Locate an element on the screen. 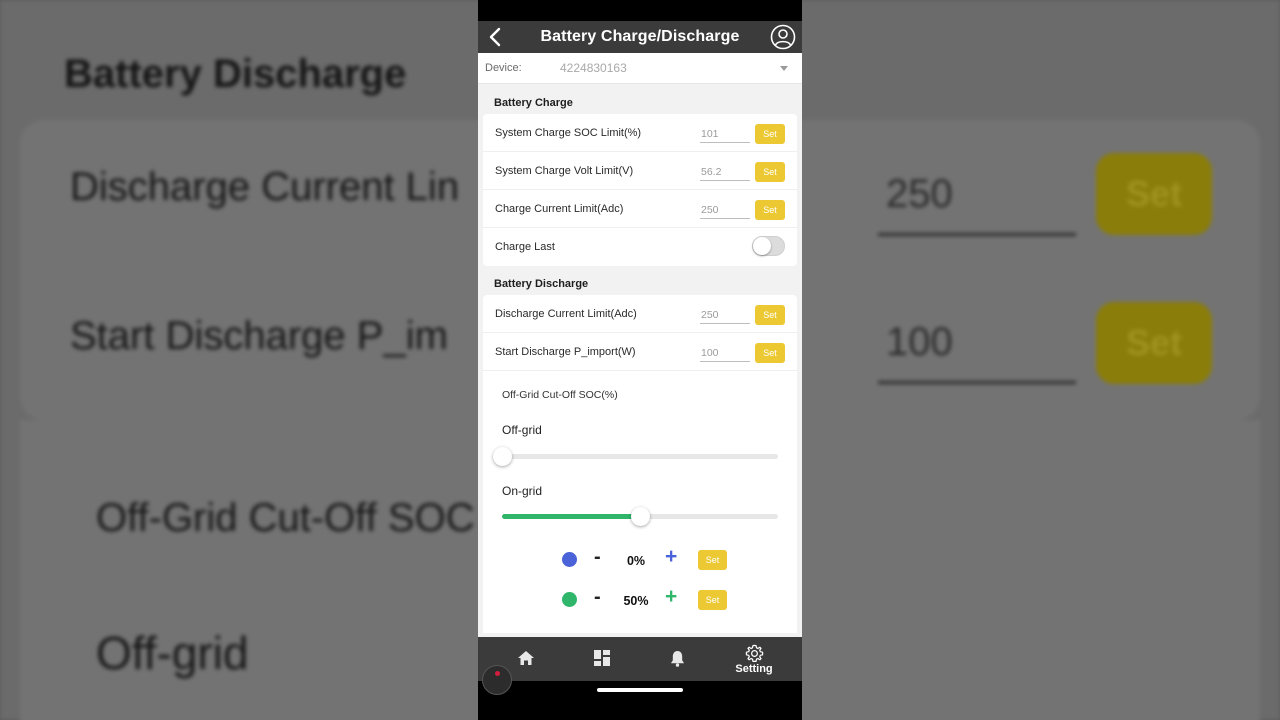  start-discharge-set-button: Set is located at coordinates (770, 353).